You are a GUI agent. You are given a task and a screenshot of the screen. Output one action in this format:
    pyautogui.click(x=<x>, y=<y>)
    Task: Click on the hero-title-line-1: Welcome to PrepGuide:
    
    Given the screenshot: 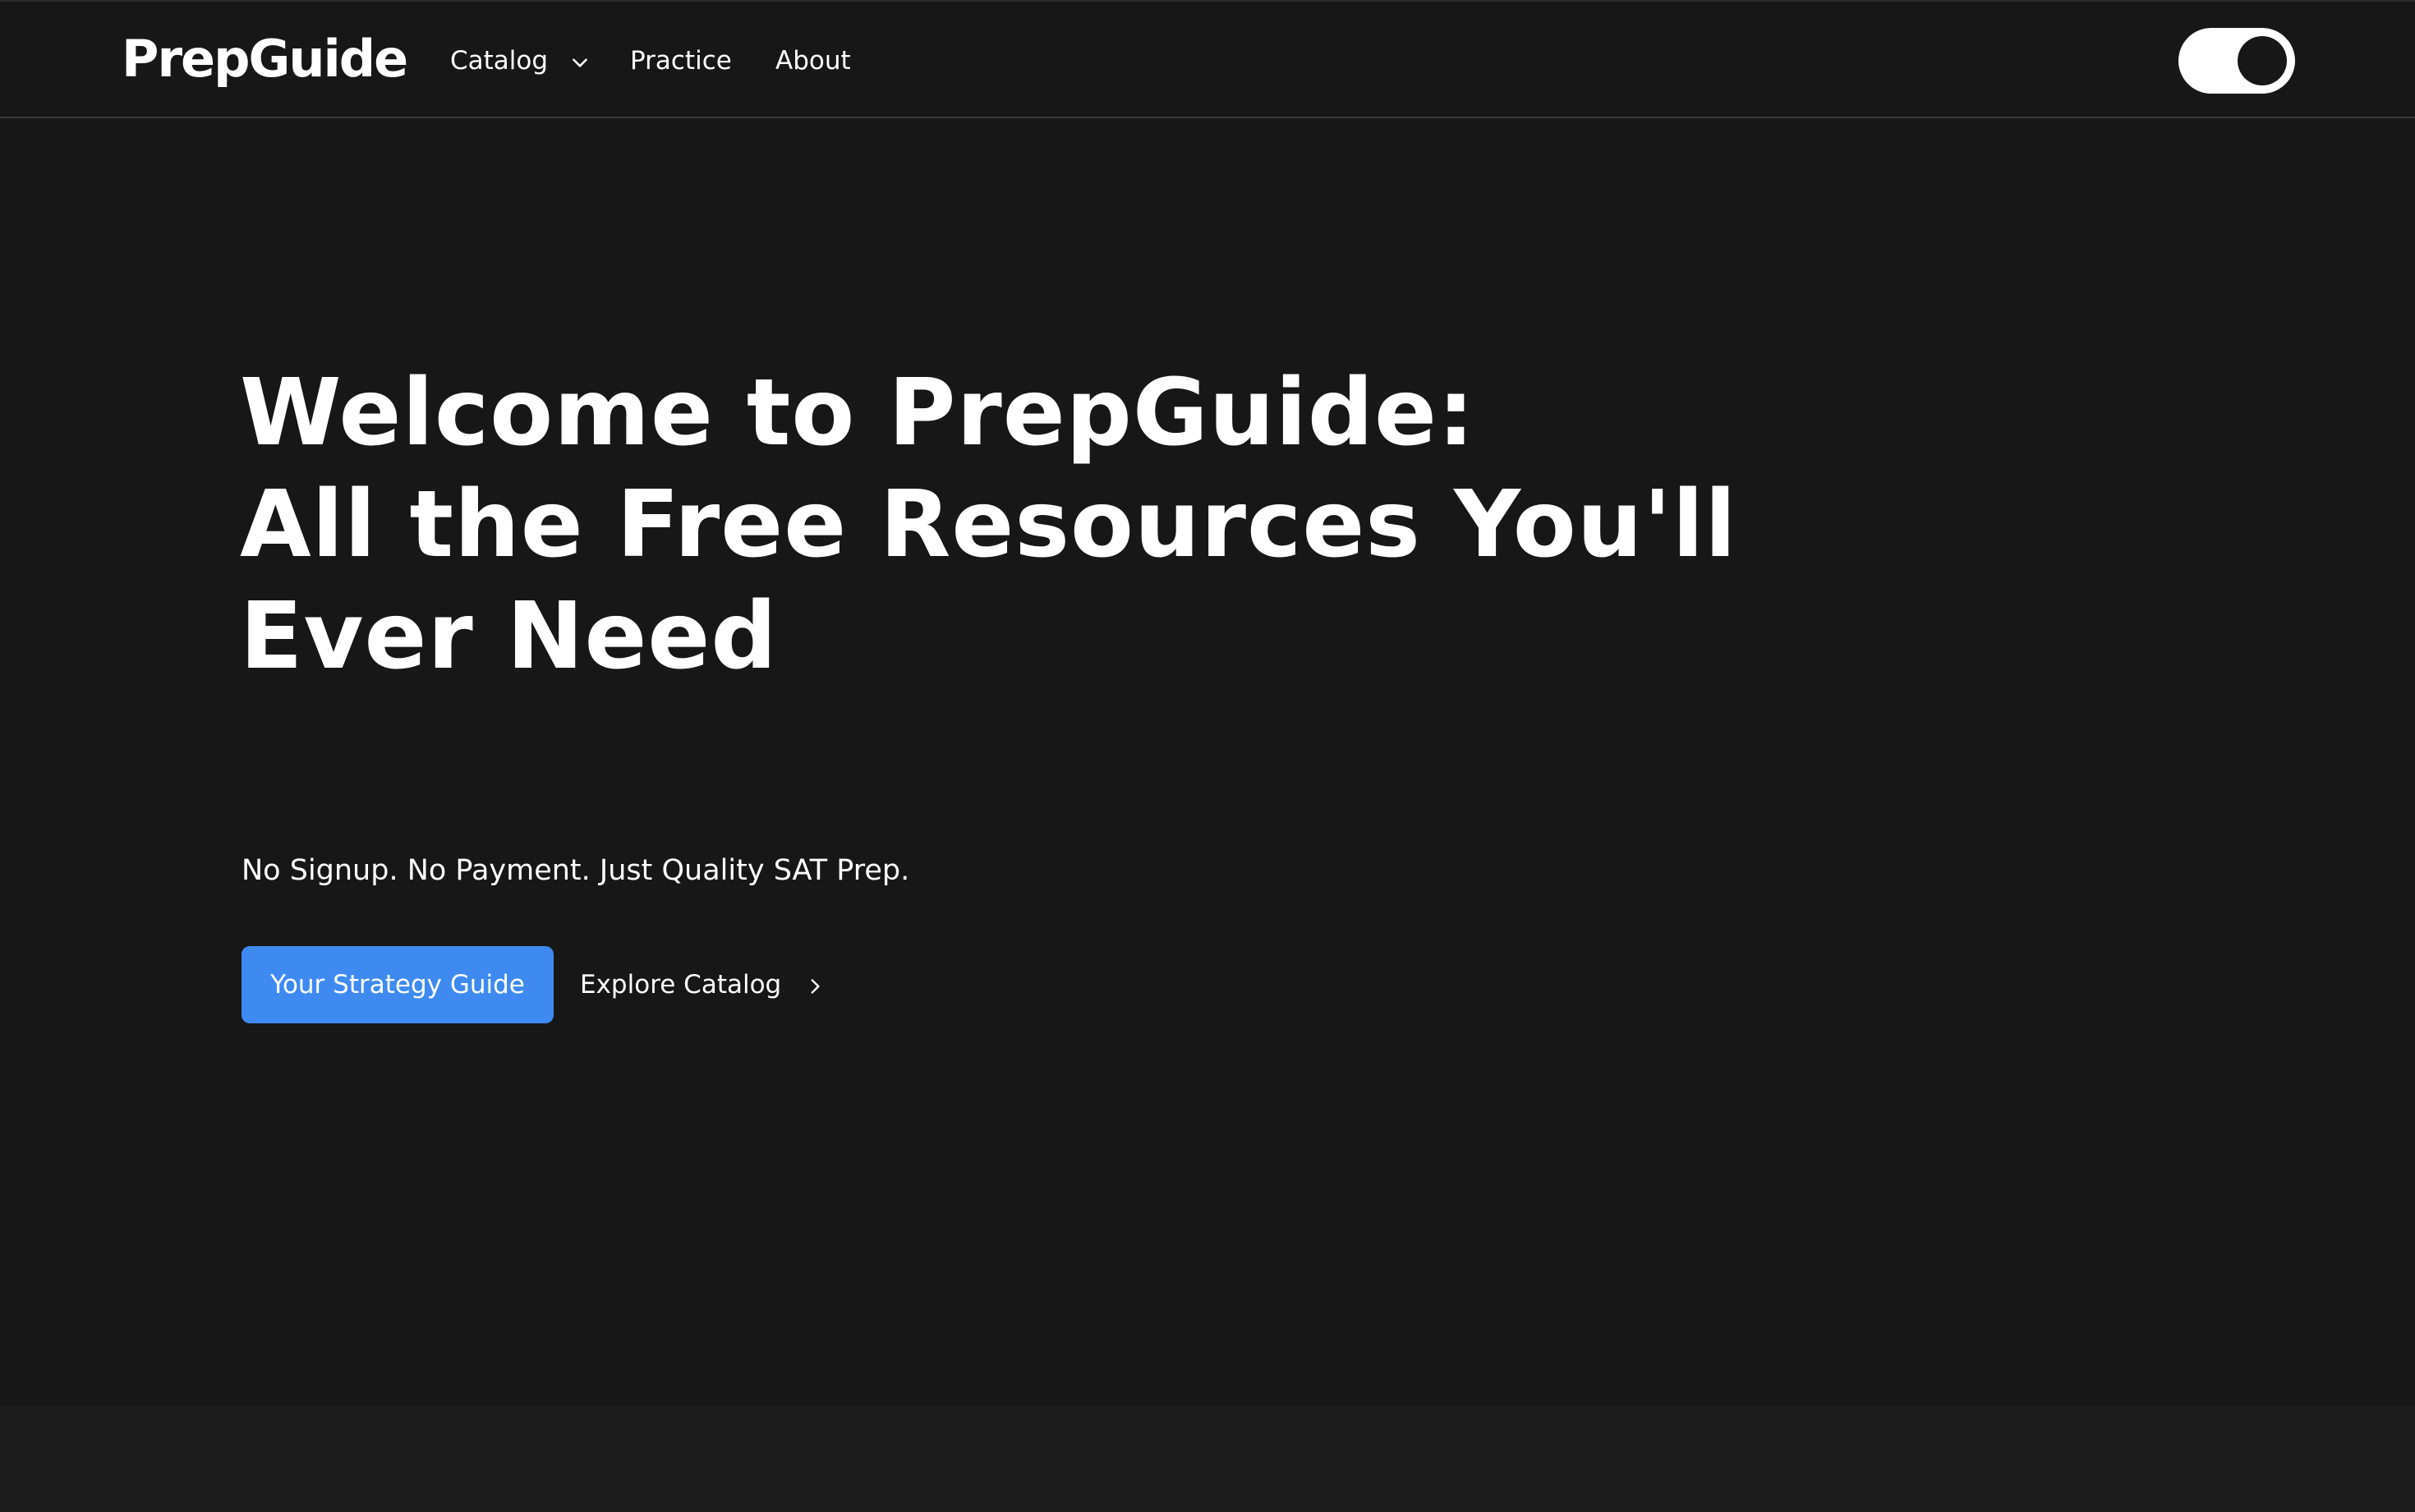 What is the action you would take?
    pyautogui.click(x=858, y=413)
    